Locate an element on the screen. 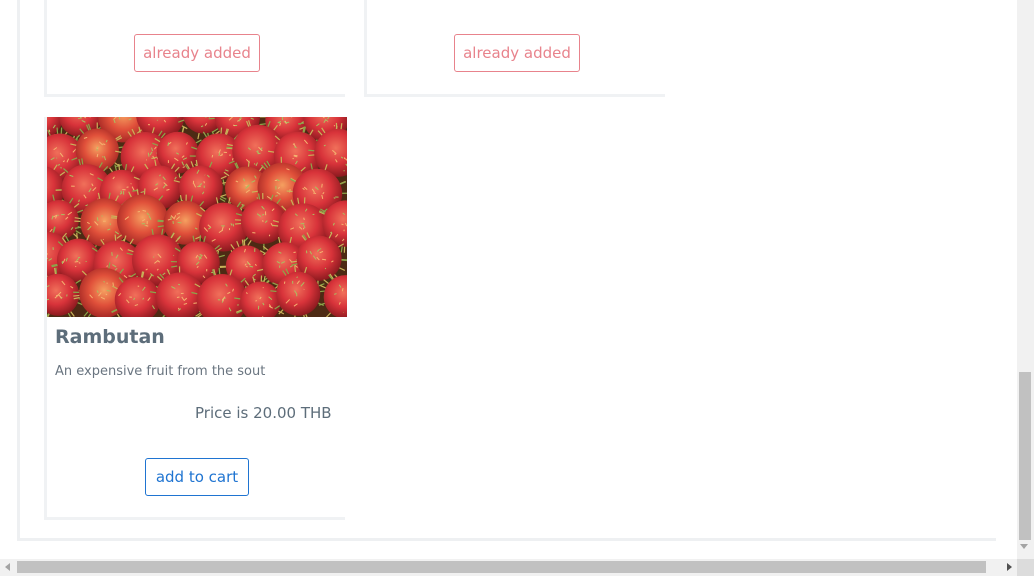 Image resolution: width=1034 pixels, height=576 pixels. triangle-left-icon is located at coordinates (7, 567).